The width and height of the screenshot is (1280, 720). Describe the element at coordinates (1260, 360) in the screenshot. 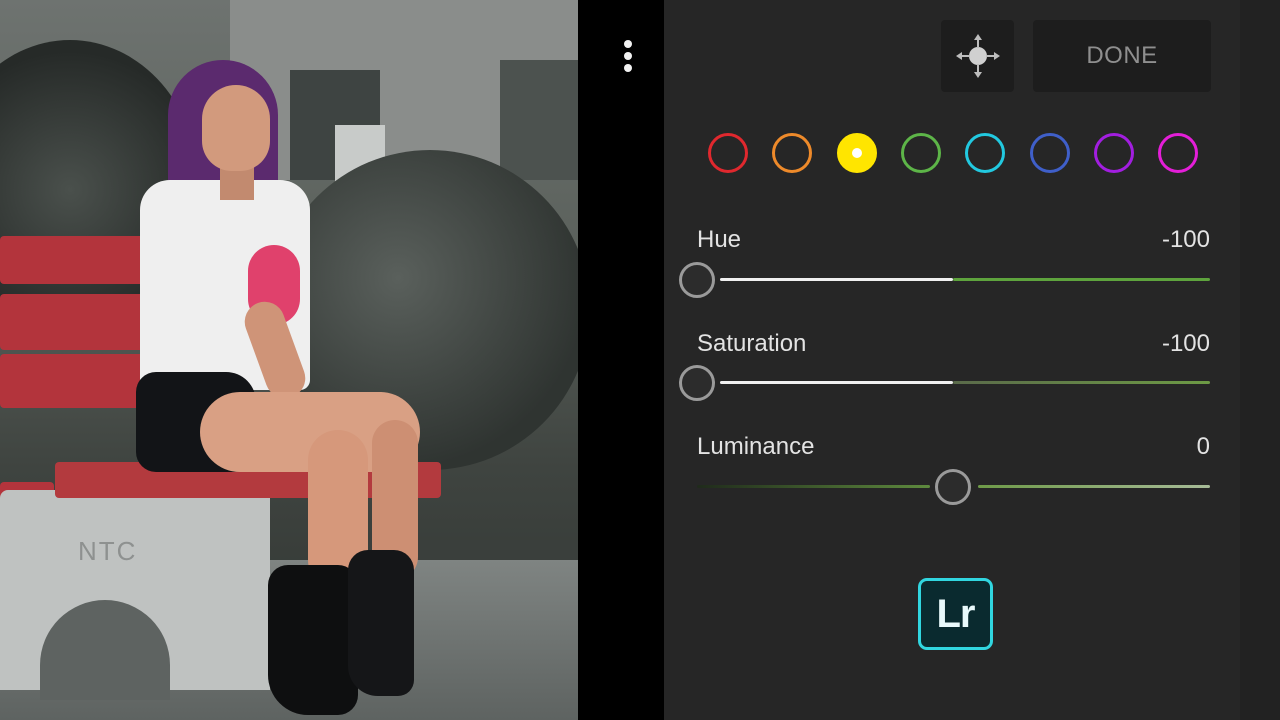

I see `panel-edge` at that location.